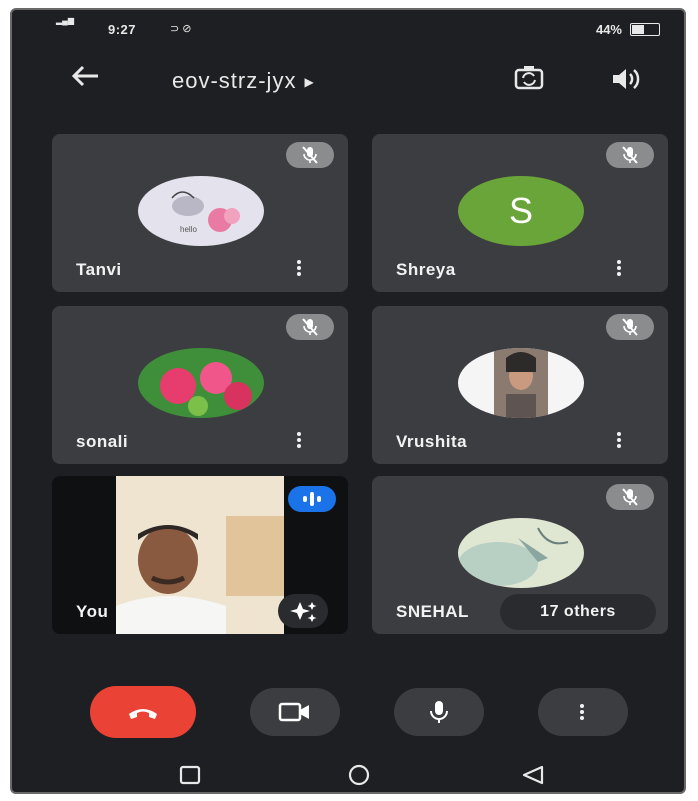 Image resolution: width=698 pixels, height=801 pixels. What do you see at coordinates (348, 30) in the screenshot?
I see `status-bar: ▂▄▆ 9:27 ⊃ ⊘ 44%` at bounding box center [348, 30].